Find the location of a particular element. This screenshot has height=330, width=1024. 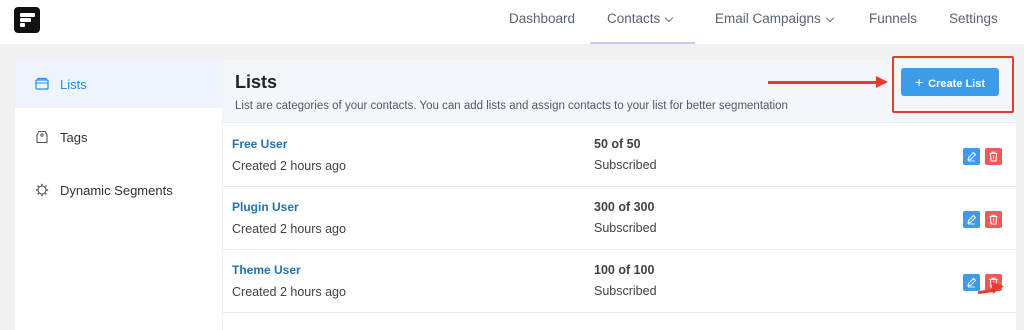

nav-dashboard: Dashboard is located at coordinates (542, 22).